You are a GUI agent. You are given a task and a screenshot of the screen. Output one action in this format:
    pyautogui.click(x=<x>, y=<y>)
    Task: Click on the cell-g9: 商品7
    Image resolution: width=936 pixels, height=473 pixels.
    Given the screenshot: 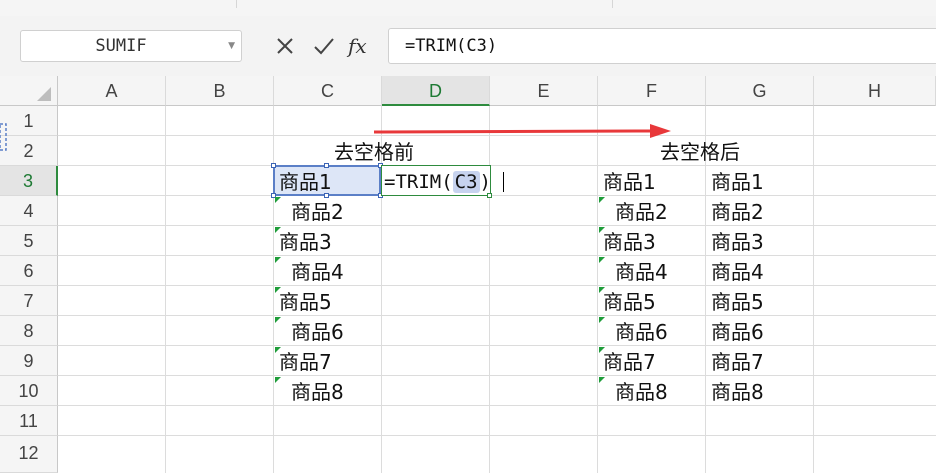 What is the action you would take?
    pyautogui.click(x=737, y=362)
    